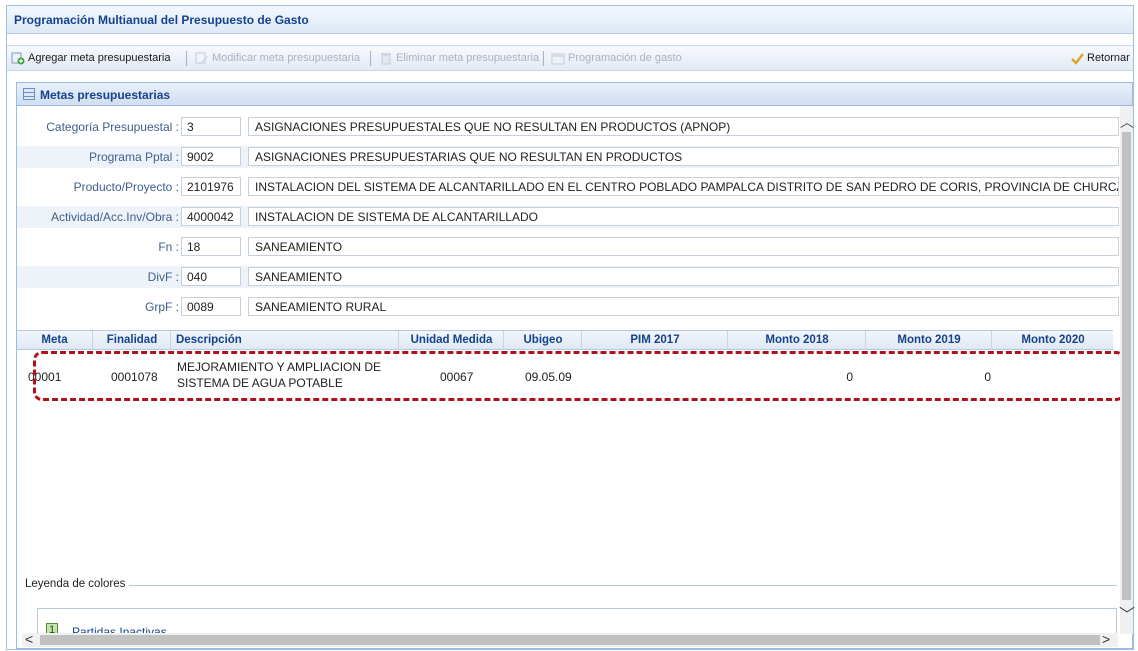 The width and height of the screenshot is (1138, 651). What do you see at coordinates (987, 377) in the screenshot?
I see `cell-monto-2019: 0` at bounding box center [987, 377].